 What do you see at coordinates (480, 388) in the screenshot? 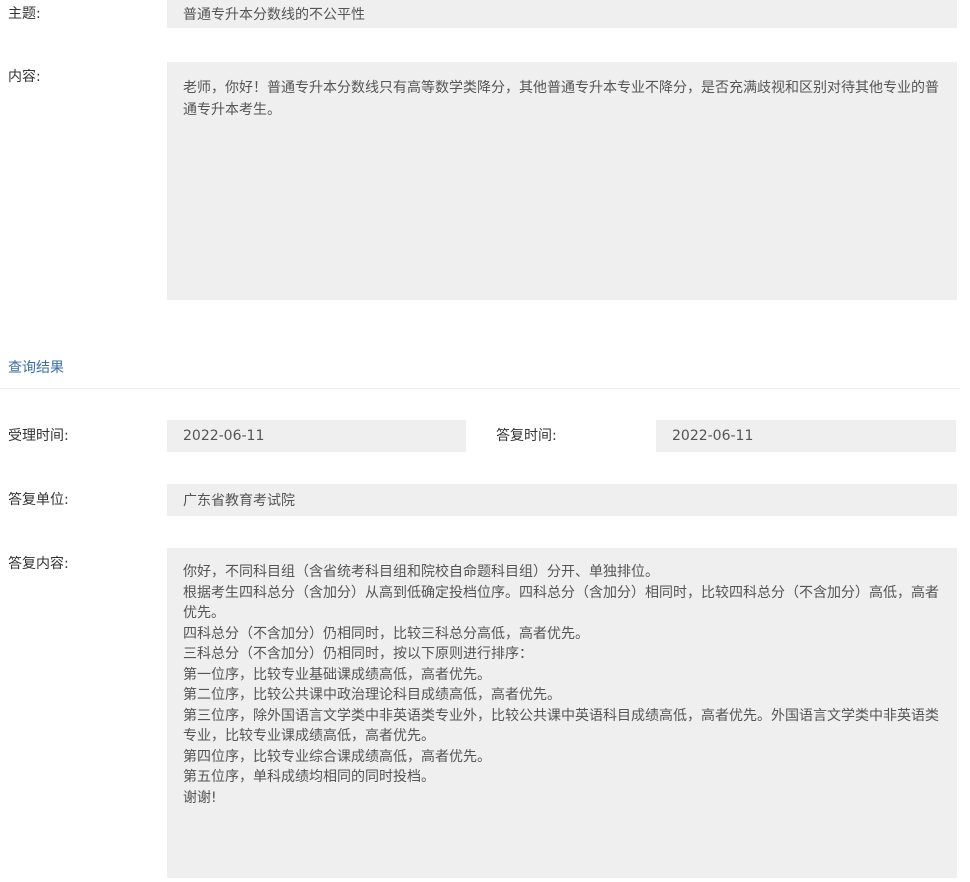
I see `section-divider` at bounding box center [480, 388].